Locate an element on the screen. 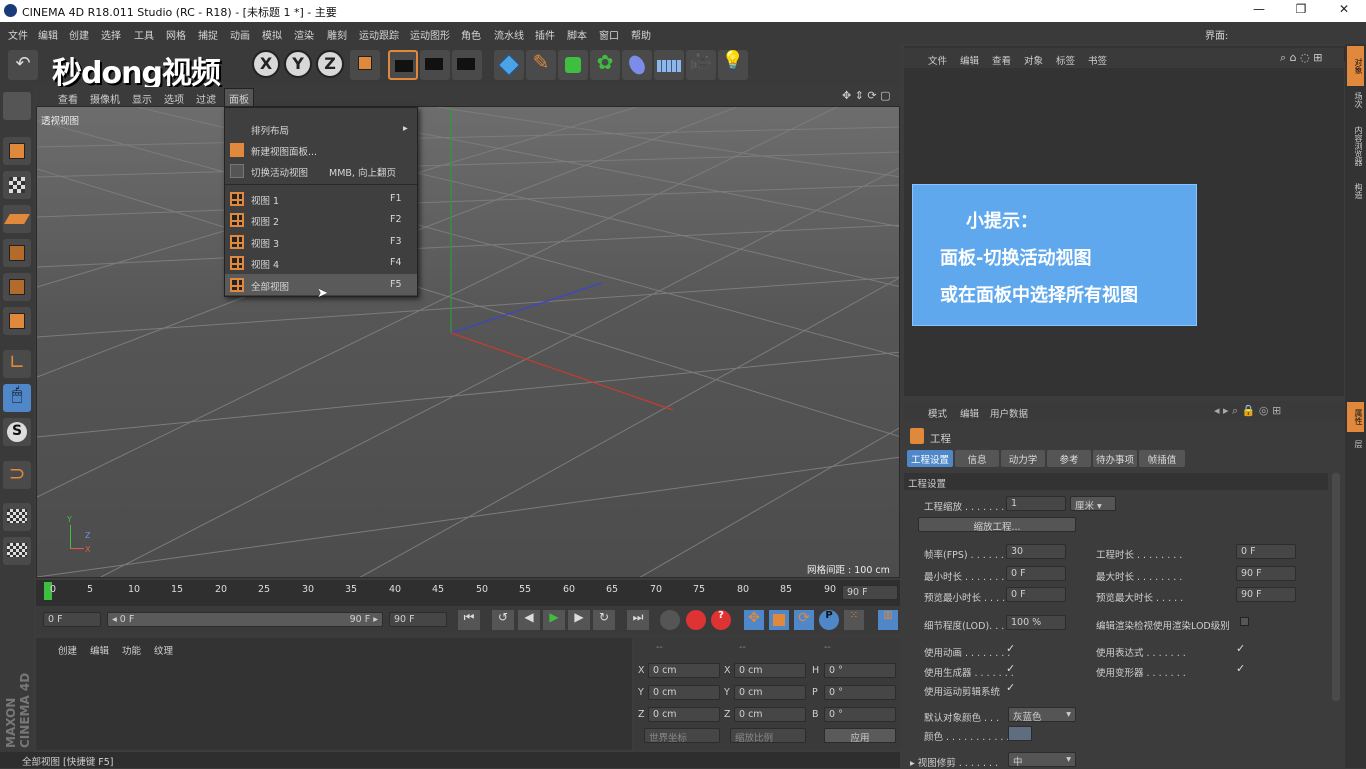  use-animation-checkbox: ✓ is located at coordinates (1010, 648).